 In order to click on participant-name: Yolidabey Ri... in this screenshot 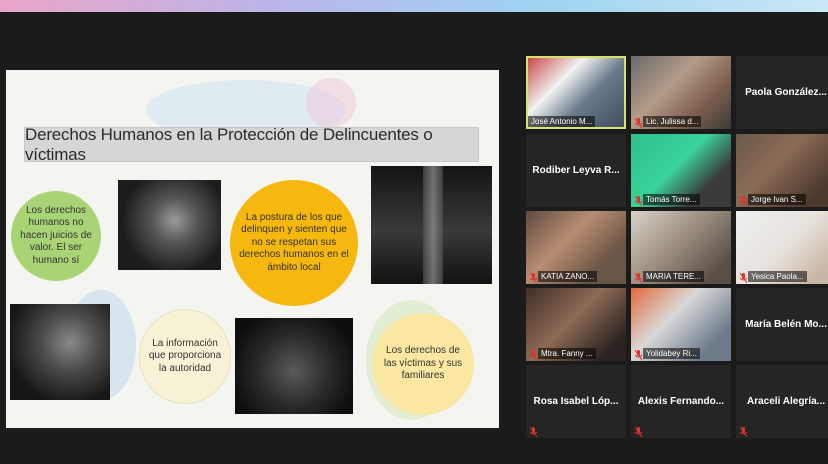, I will do `click(671, 353)`.